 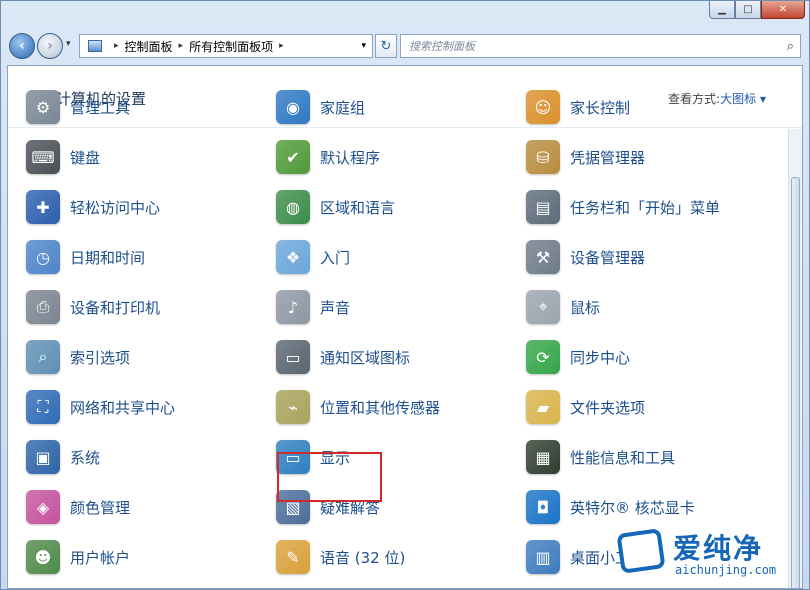 I want to click on control-panel-item-label: 系统, so click(x=85, y=457).